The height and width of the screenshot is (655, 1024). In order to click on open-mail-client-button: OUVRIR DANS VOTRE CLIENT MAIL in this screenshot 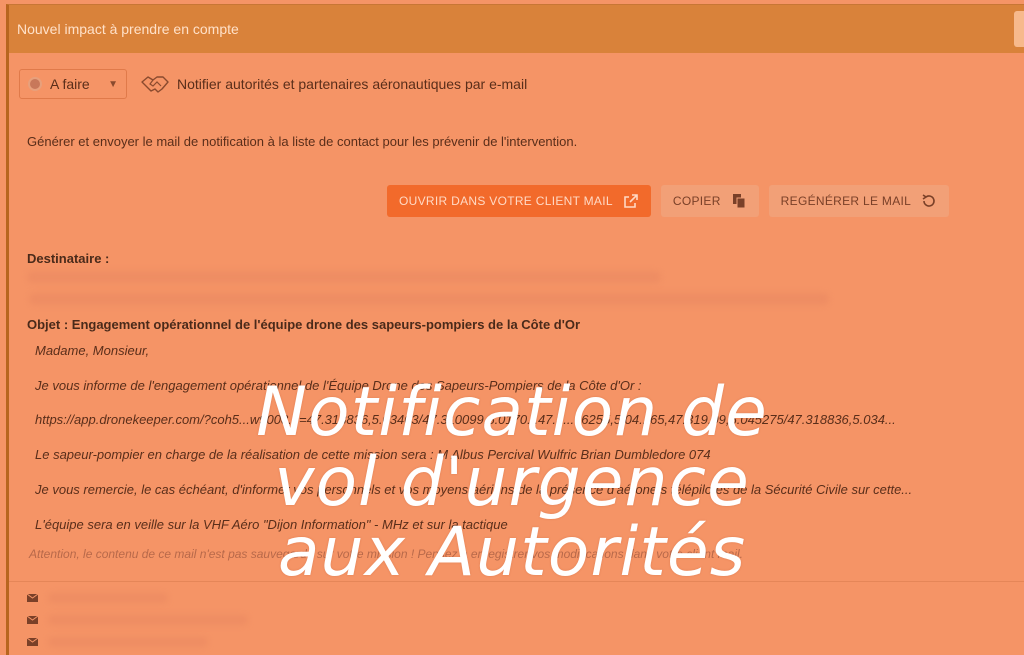, I will do `click(519, 201)`.